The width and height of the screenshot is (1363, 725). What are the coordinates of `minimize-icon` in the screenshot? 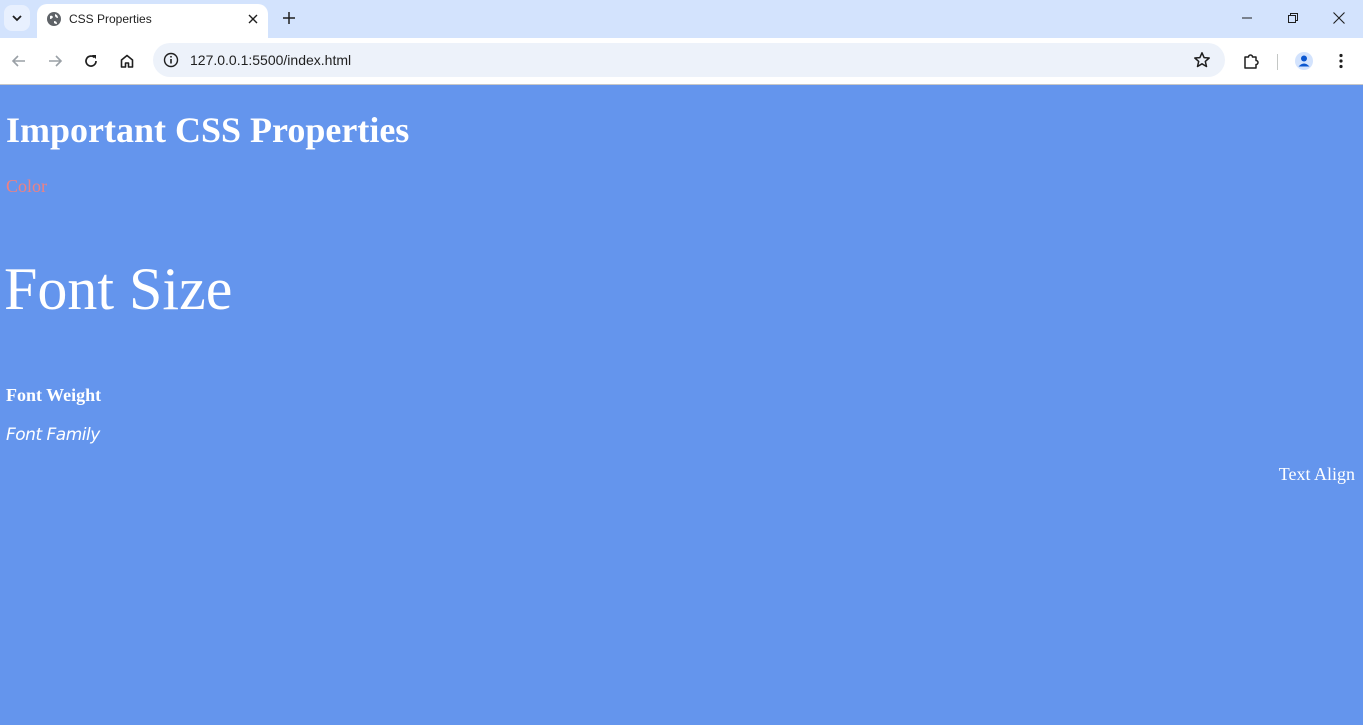 It's located at (1247, 18).